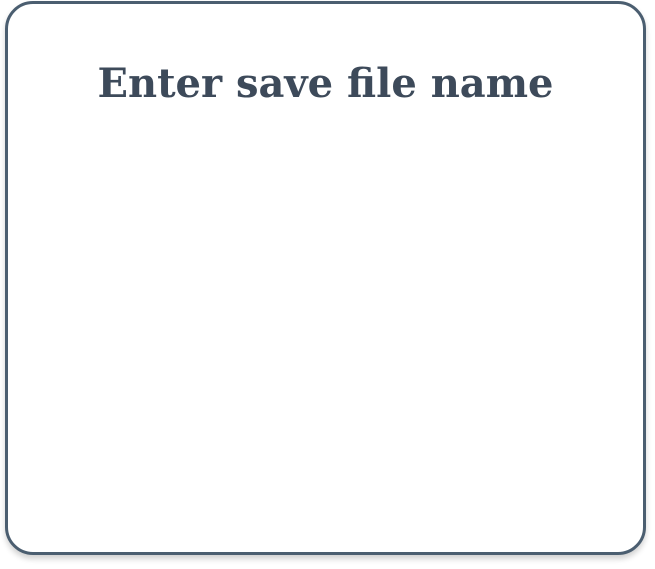  Describe the element at coordinates (325, 83) in the screenshot. I see `dialog-title: Enter save file name` at that location.